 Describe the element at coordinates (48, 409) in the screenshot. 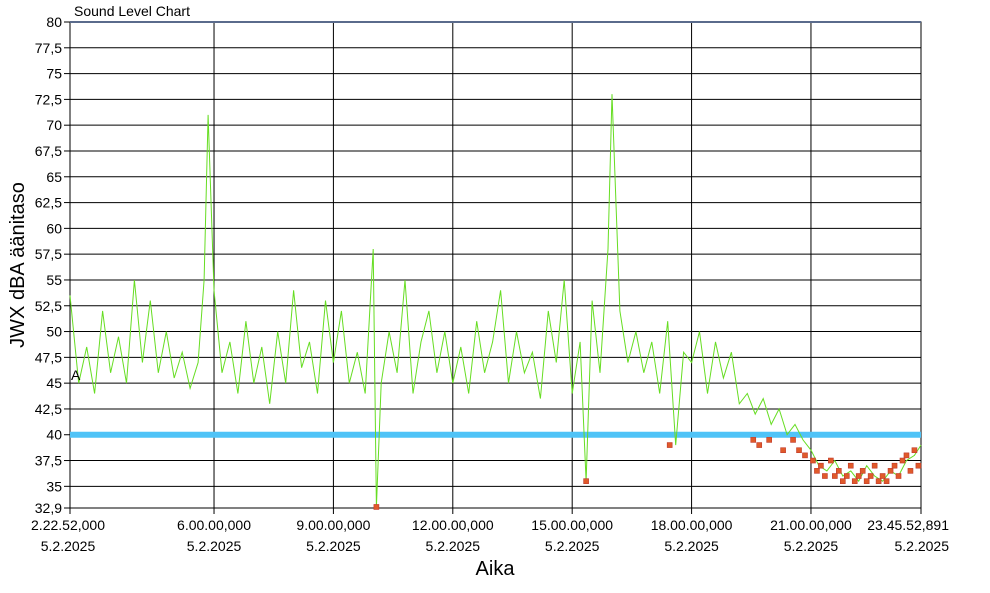

I see `y-tick-label: 42,5` at that location.